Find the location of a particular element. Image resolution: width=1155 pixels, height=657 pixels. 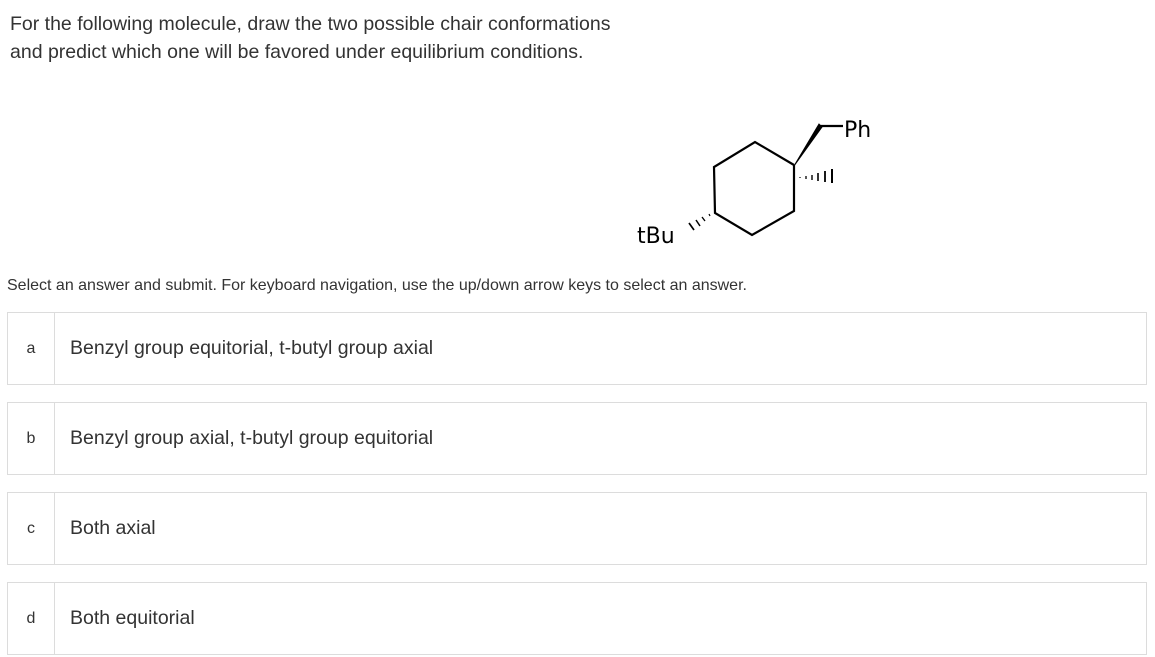

option-letter: a is located at coordinates (31, 348).